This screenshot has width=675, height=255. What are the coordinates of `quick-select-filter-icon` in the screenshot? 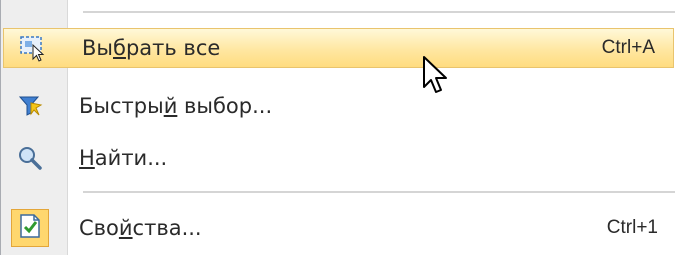 It's located at (30, 106).